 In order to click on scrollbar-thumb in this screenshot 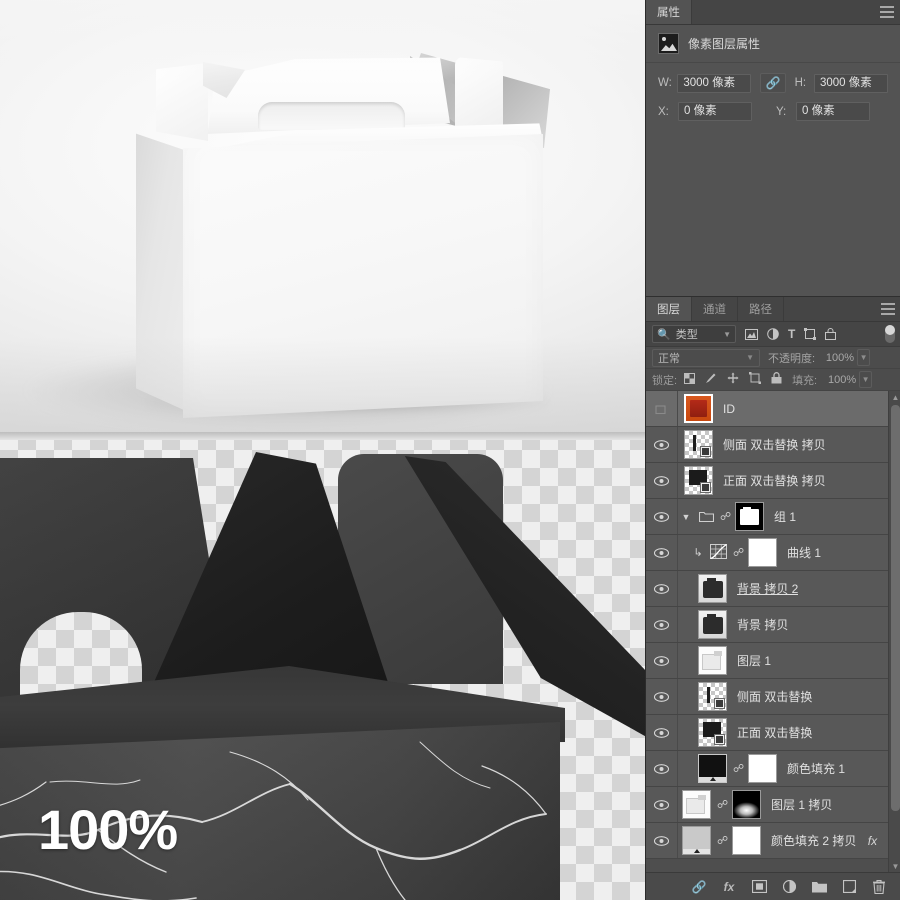, I will do `click(895, 608)`.